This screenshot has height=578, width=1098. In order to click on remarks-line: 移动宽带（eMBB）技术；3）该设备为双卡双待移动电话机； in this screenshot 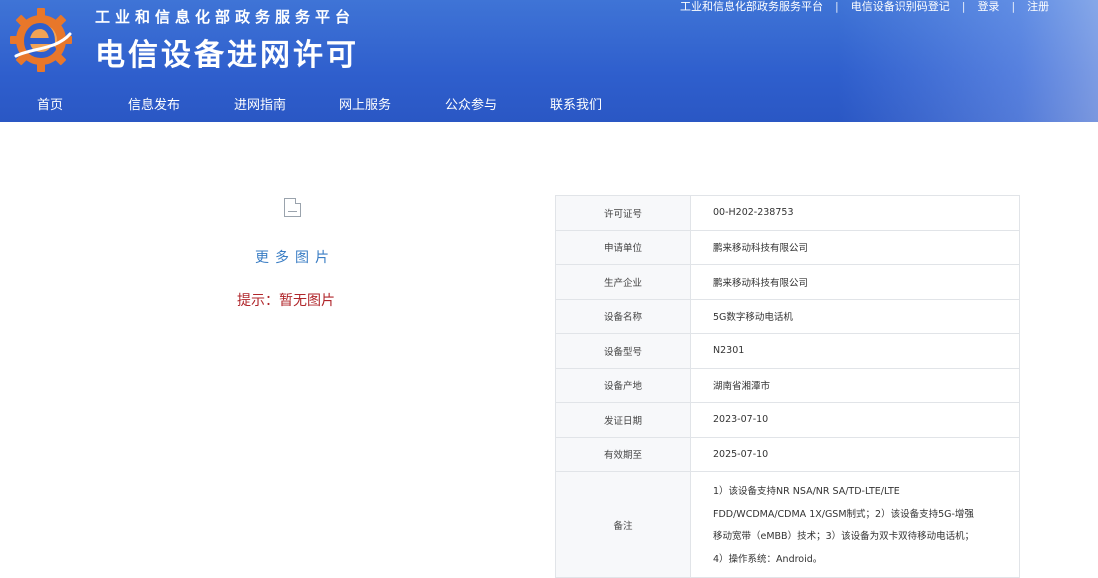, I will do `click(844, 536)`.